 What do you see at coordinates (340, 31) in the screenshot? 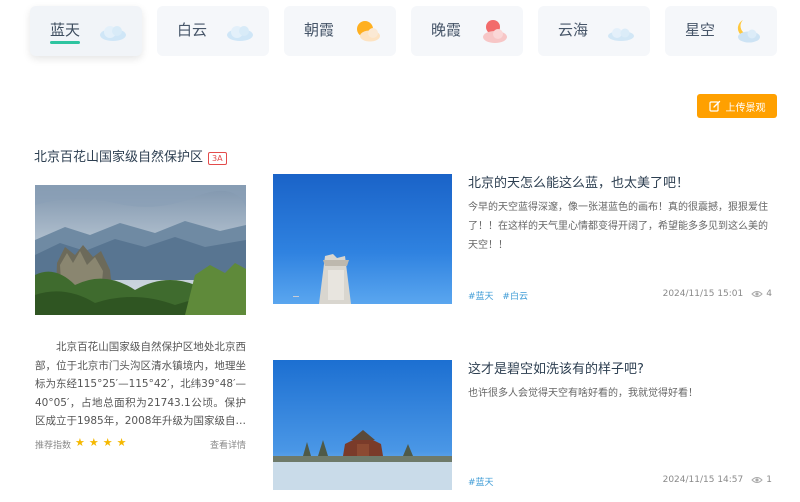
I see `tab-morning-glow: 朝霞` at bounding box center [340, 31].